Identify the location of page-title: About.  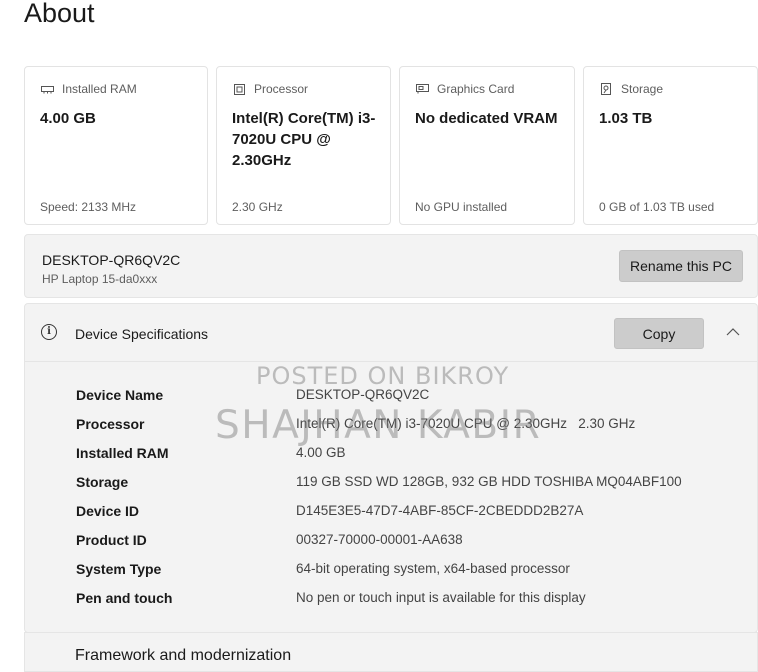
(59, 14).